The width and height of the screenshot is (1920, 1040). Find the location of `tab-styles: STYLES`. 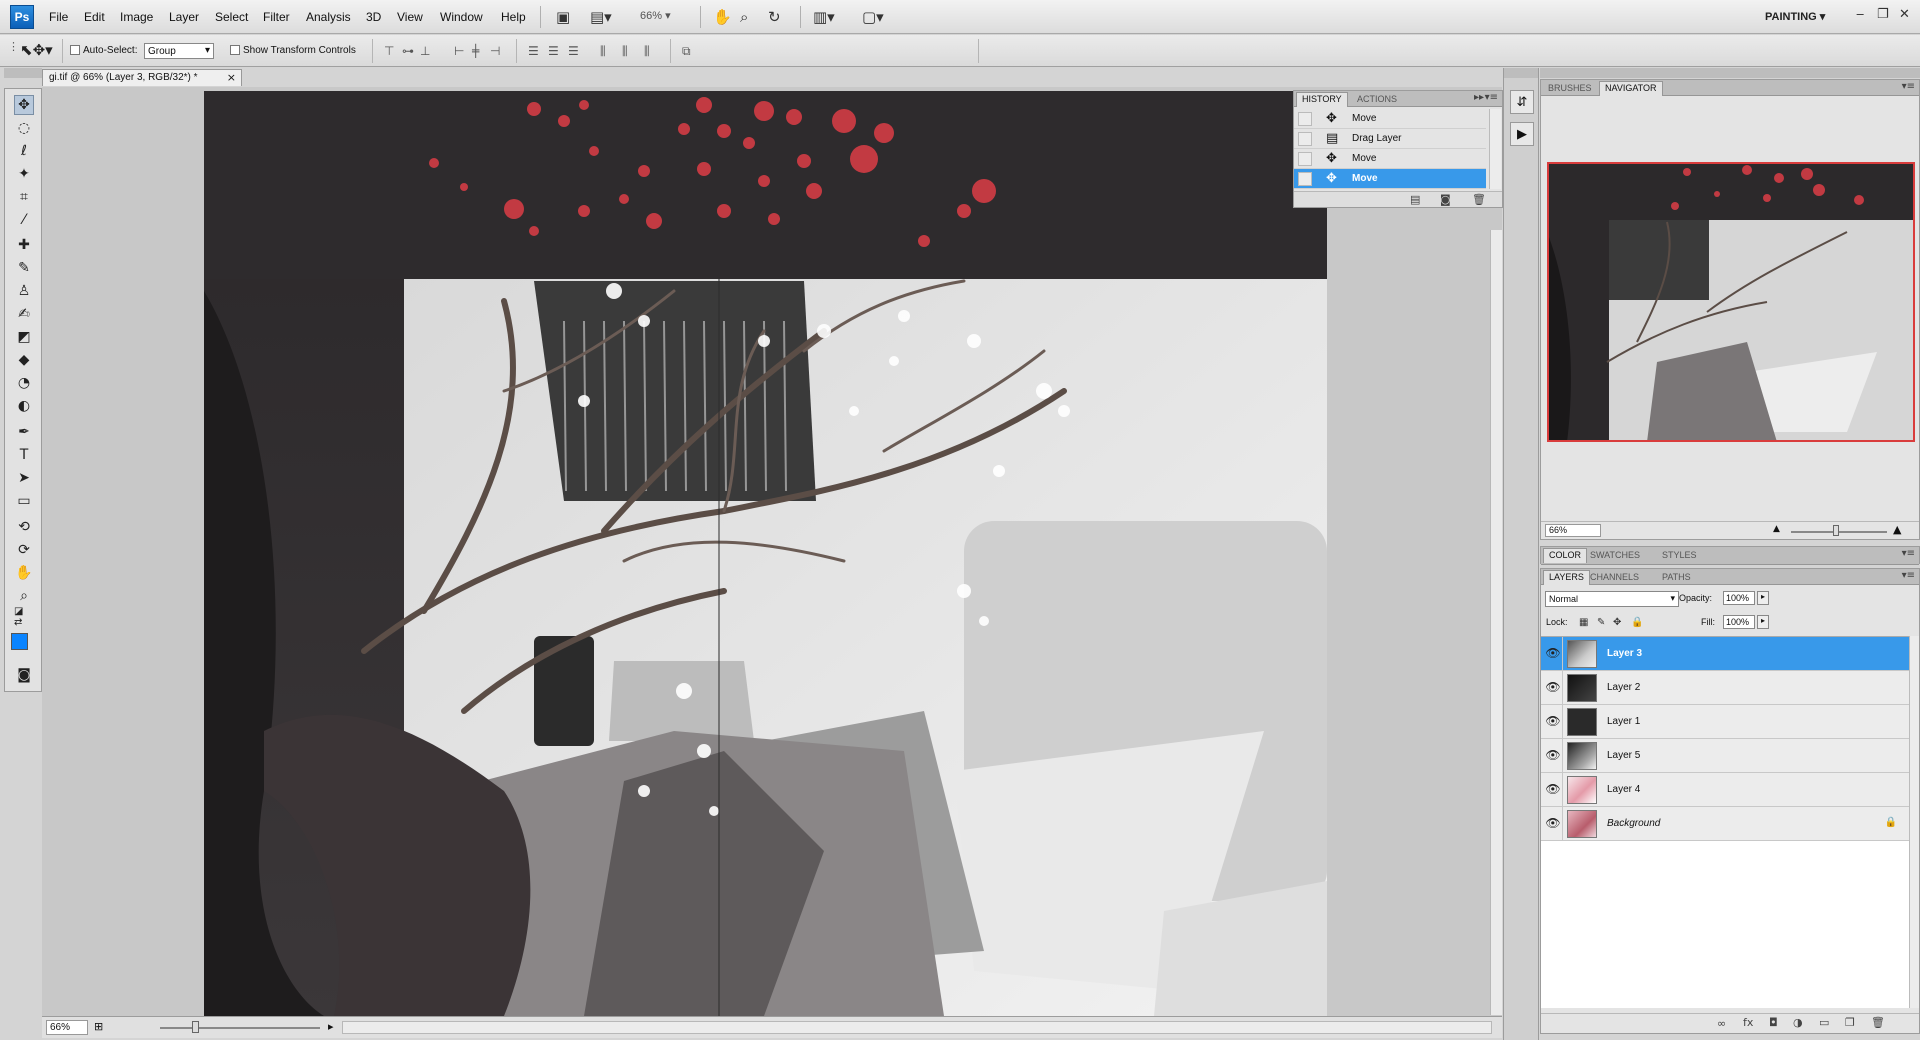

tab-styles: STYLES is located at coordinates (1679, 555).